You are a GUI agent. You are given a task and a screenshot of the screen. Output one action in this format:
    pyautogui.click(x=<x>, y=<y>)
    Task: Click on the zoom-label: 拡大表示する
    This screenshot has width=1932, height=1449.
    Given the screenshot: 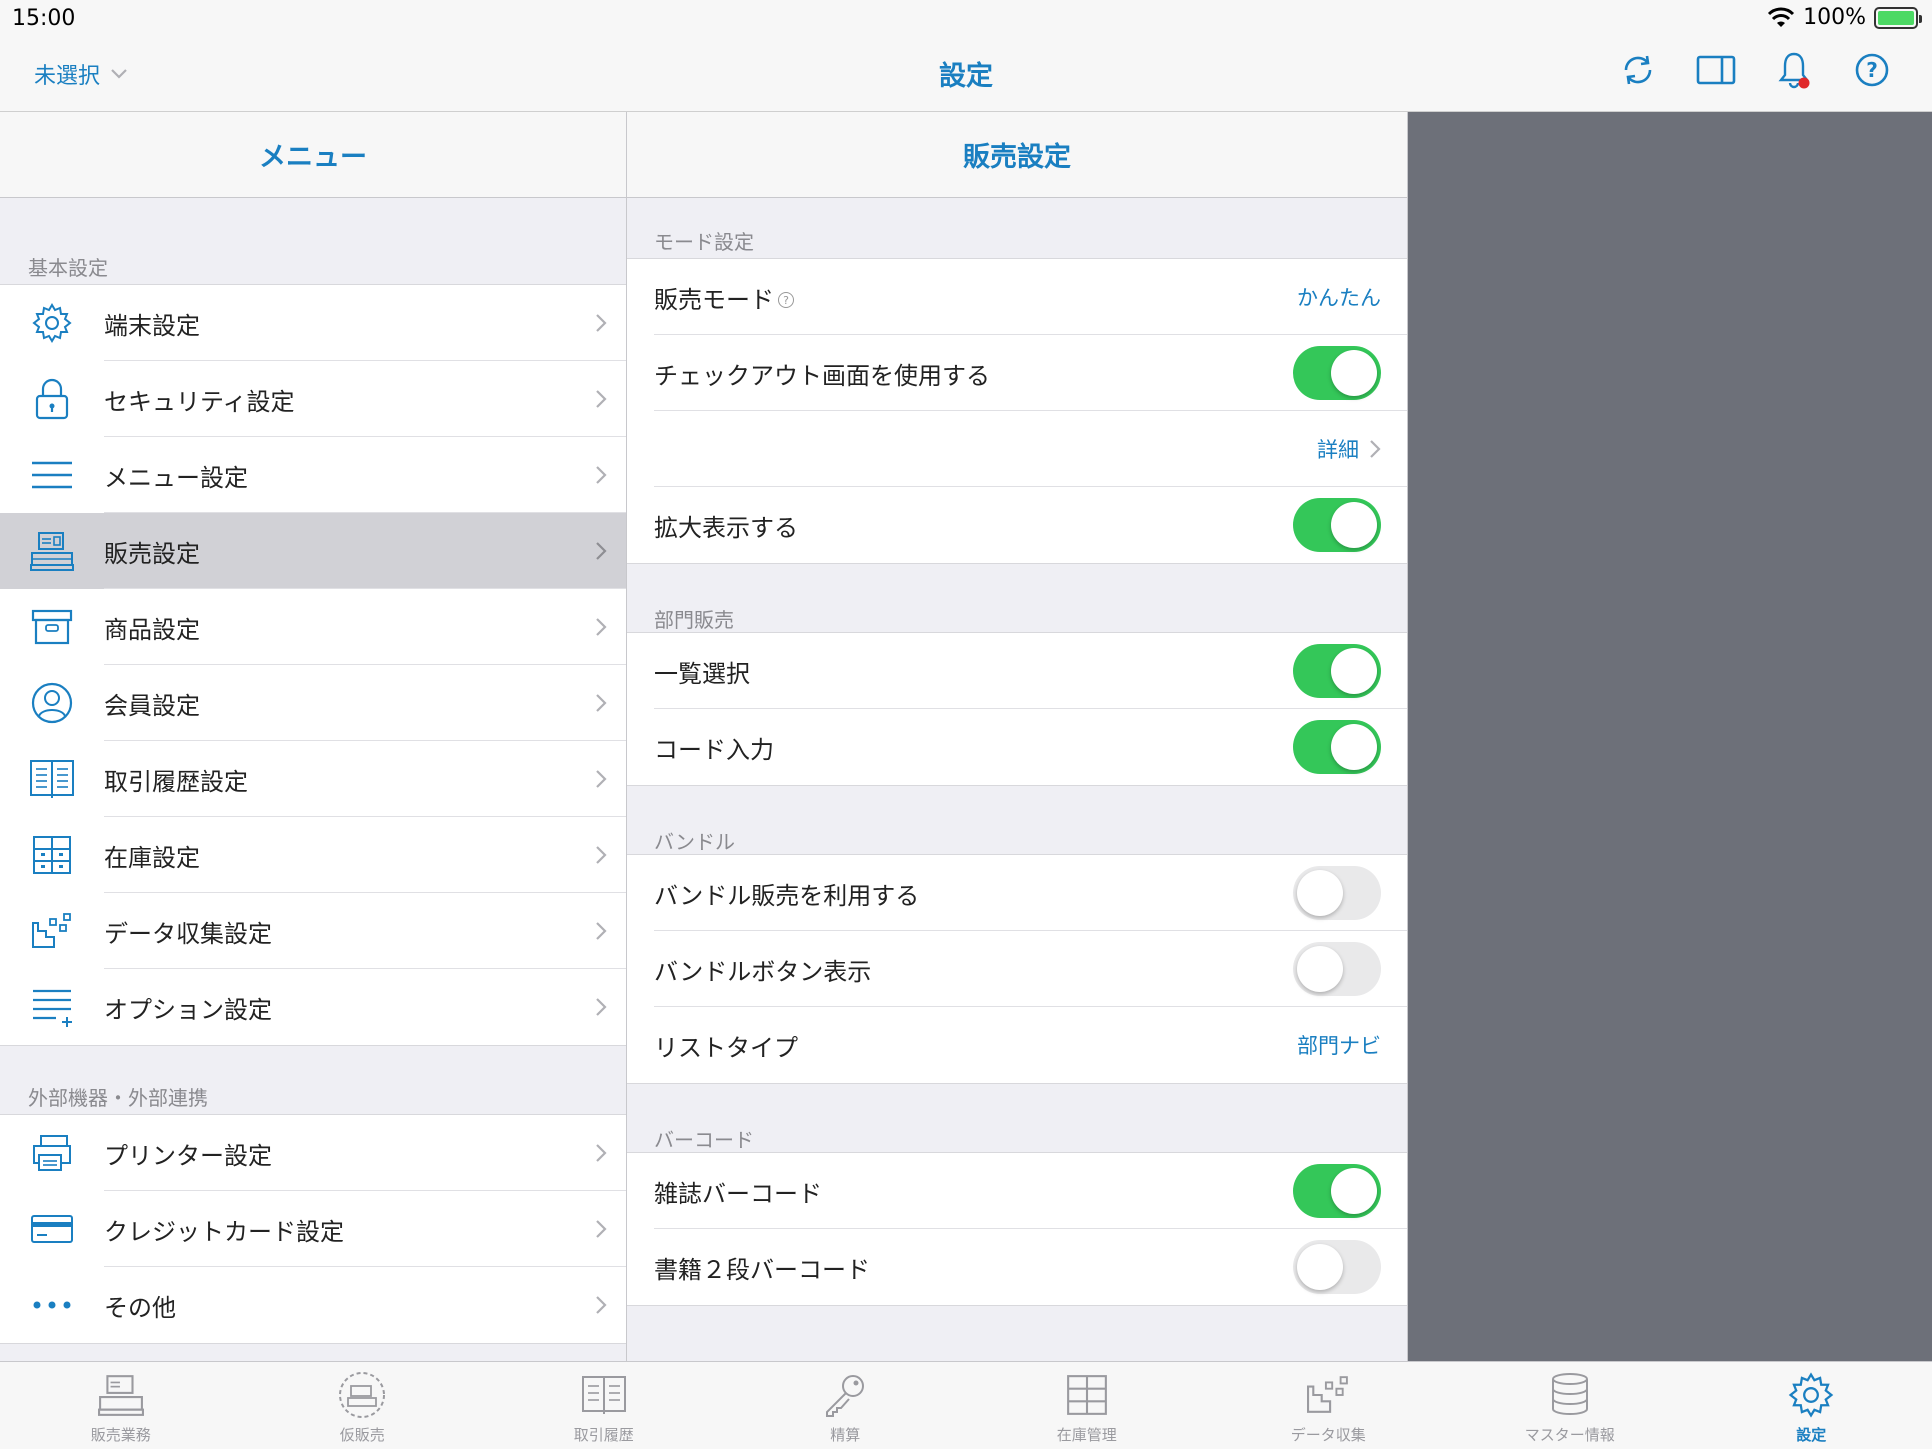 What is the action you would take?
    pyautogui.click(x=726, y=527)
    